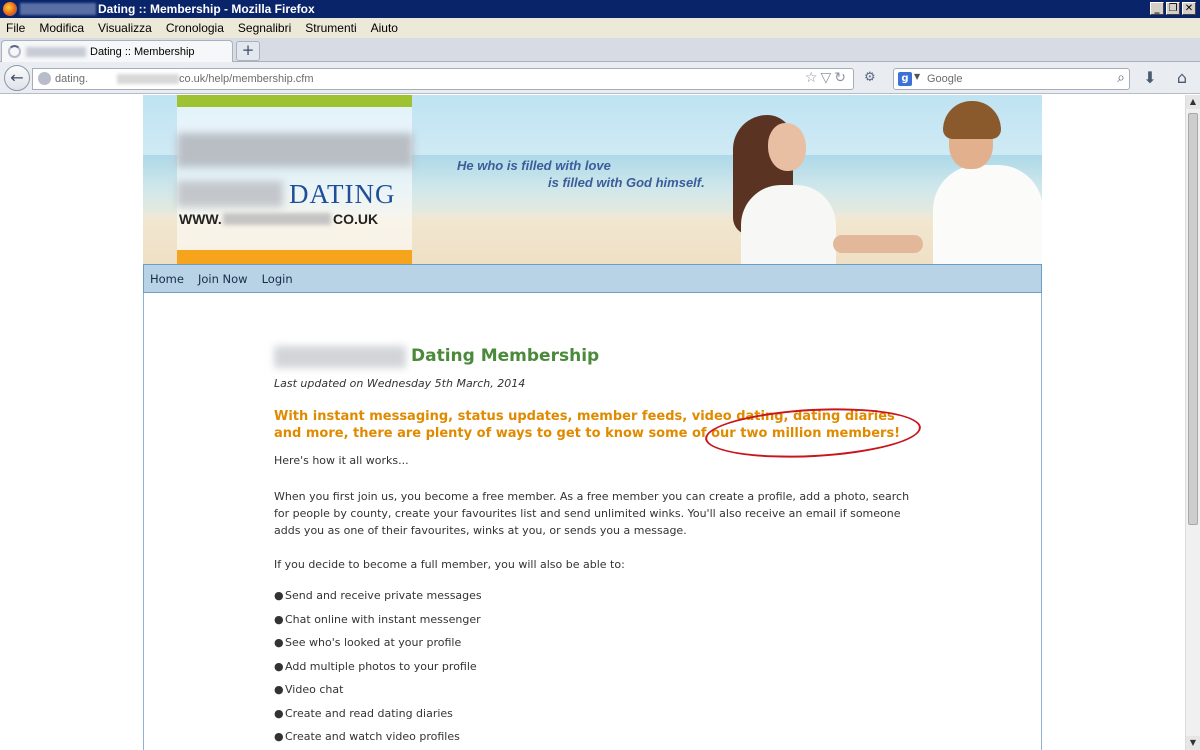 Image resolution: width=1200 pixels, height=750 pixels. I want to click on new-tab-button: +, so click(248, 51).